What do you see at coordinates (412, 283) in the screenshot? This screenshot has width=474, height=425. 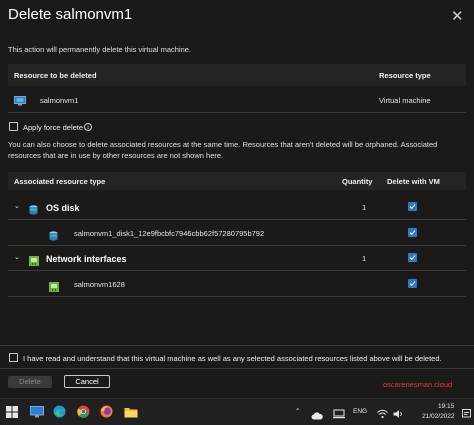 I see `delete-network-interface-item-checkbox` at bounding box center [412, 283].